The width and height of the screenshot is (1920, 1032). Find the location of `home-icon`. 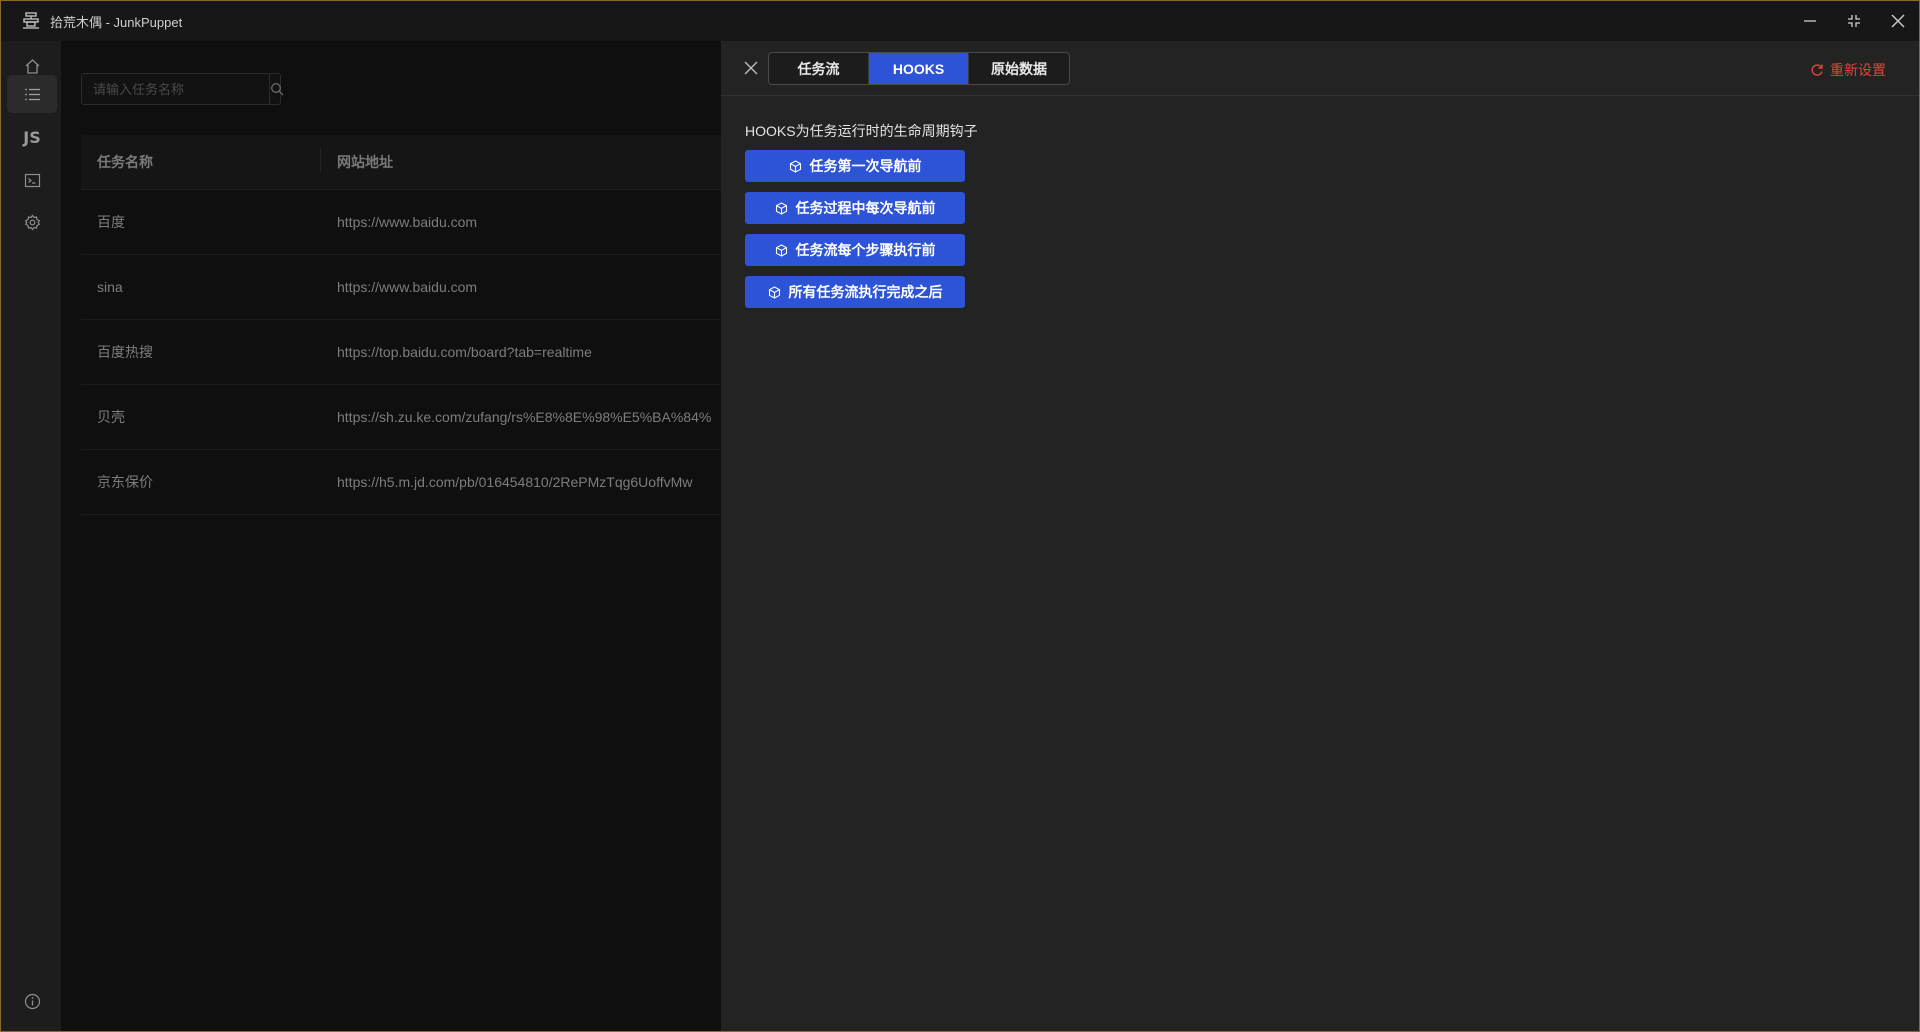

home-icon is located at coordinates (32, 66).